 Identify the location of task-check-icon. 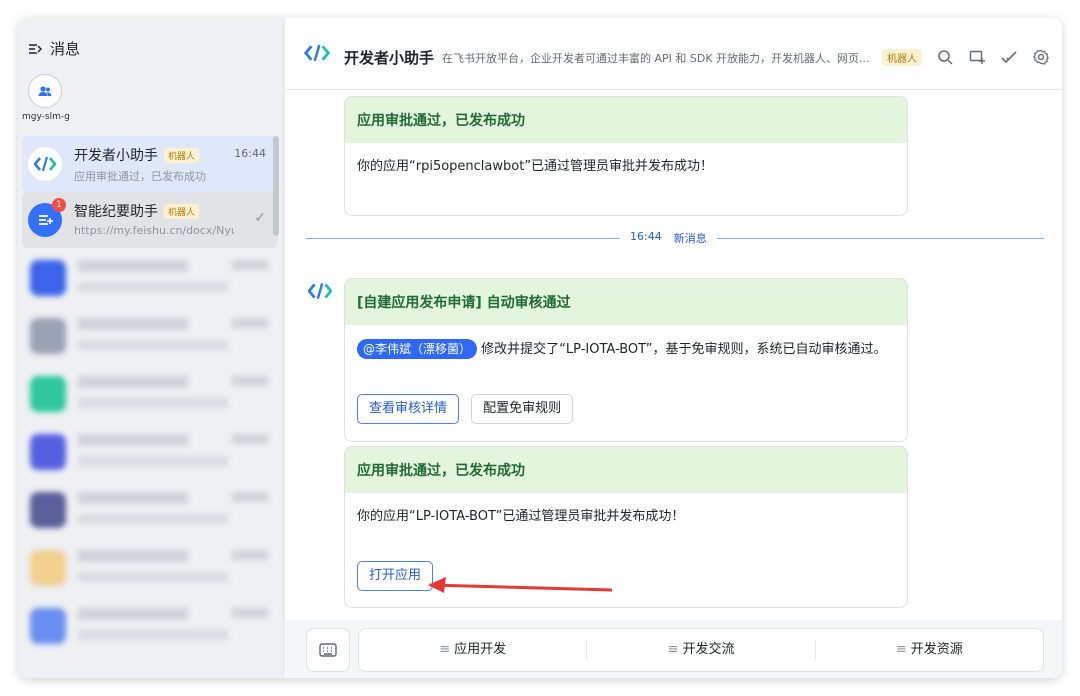
(1009, 57).